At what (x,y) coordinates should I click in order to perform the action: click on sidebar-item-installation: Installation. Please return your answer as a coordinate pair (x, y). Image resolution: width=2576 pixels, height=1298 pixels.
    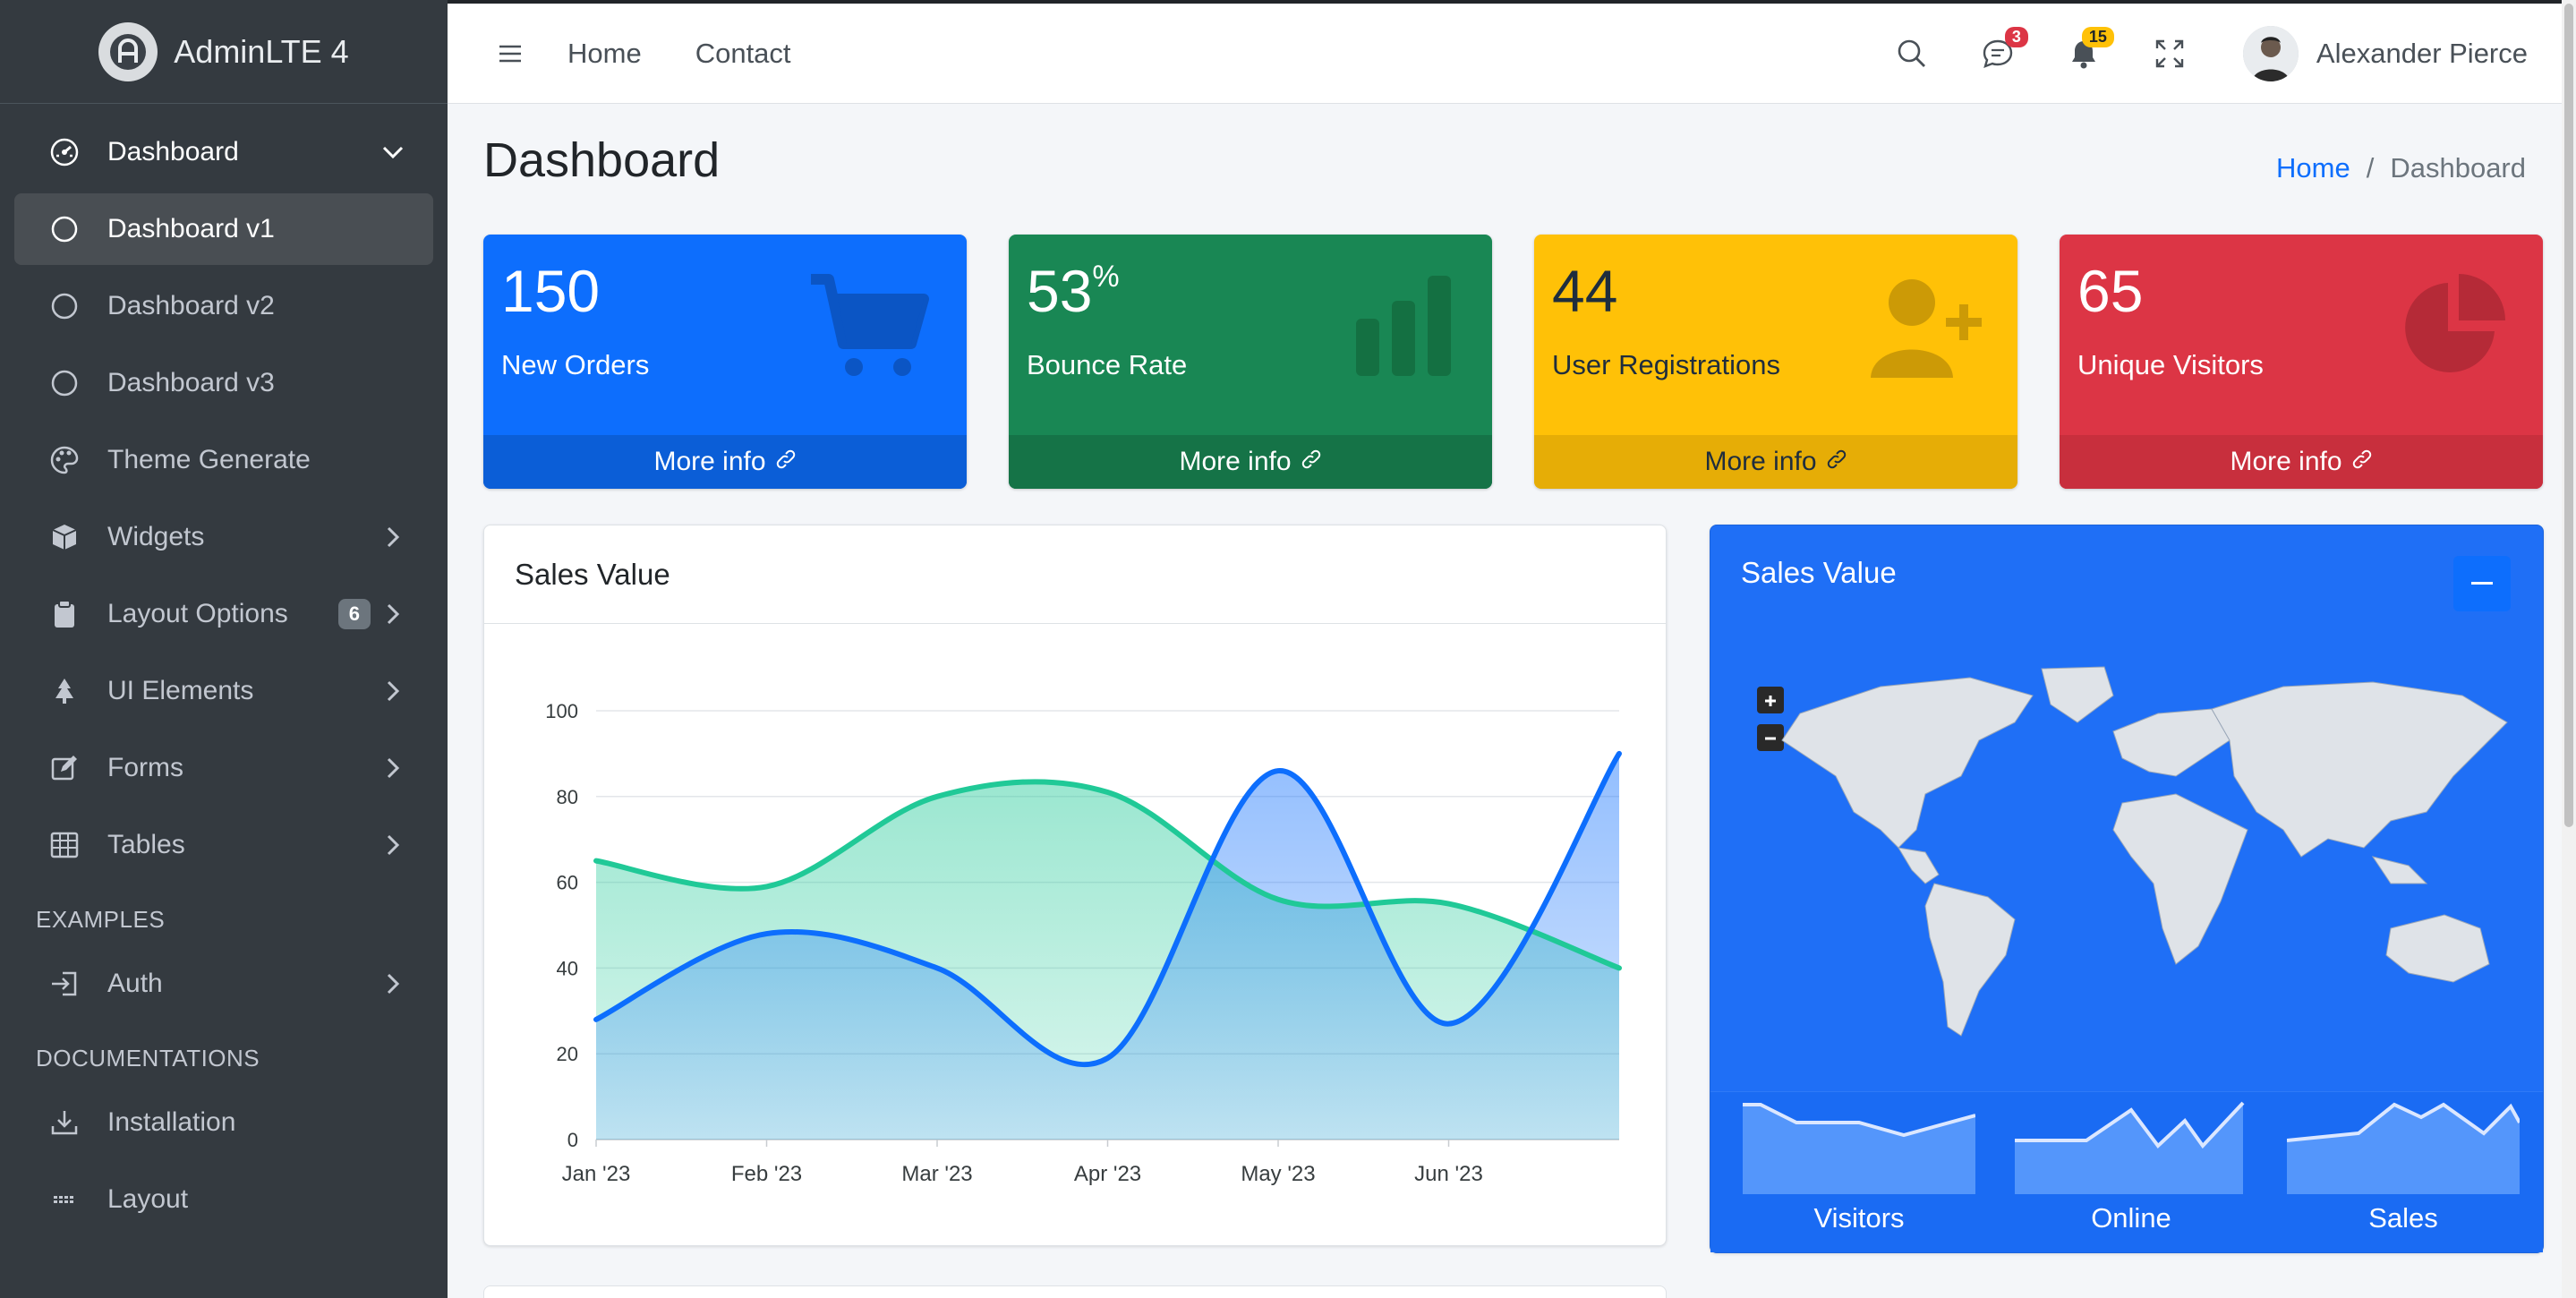
    Looking at the image, I should click on (223, 1123).